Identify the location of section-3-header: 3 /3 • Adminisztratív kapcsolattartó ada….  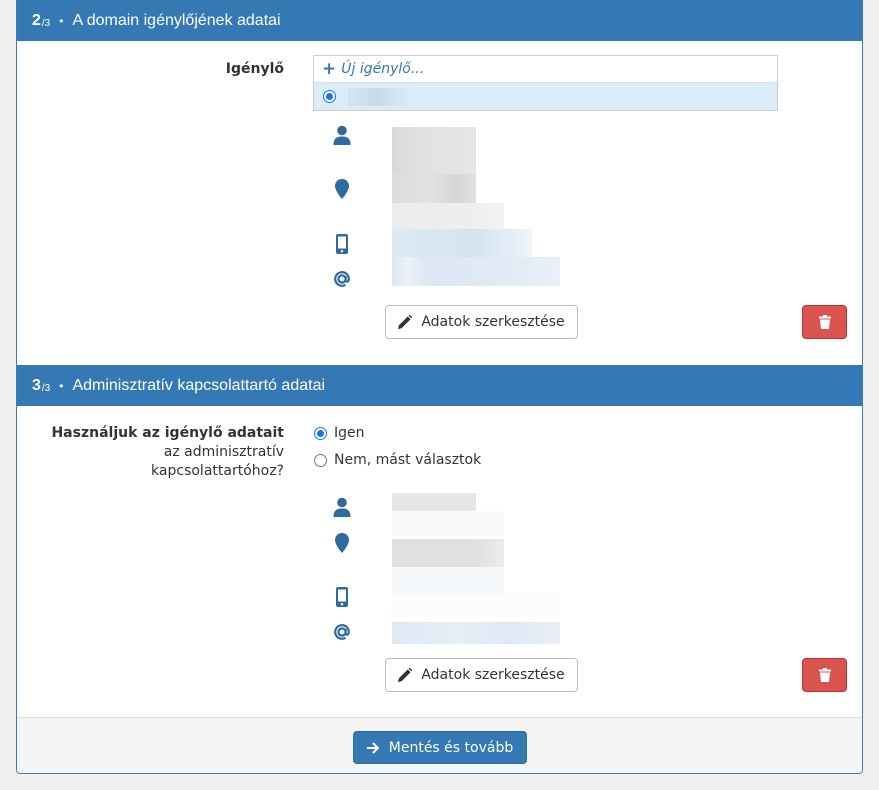
(439, 385).